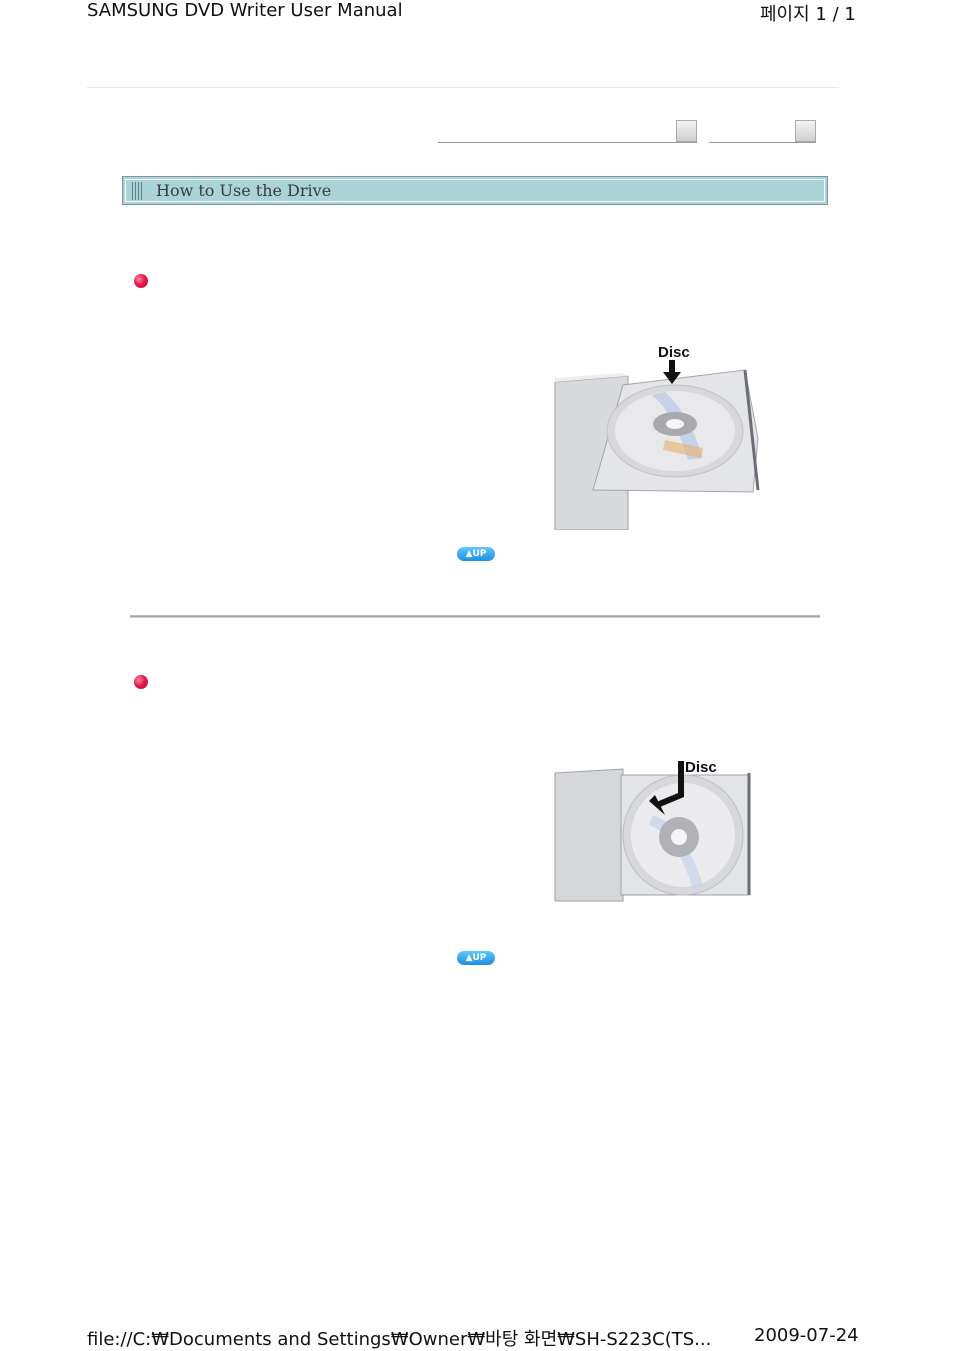 This screenshot has height=1351, width=954. What do you see at coordinates (806, 1335) in the screenshot?
I see `print-footer-date: 2009-07-24` at bounding box center [806, 1335].